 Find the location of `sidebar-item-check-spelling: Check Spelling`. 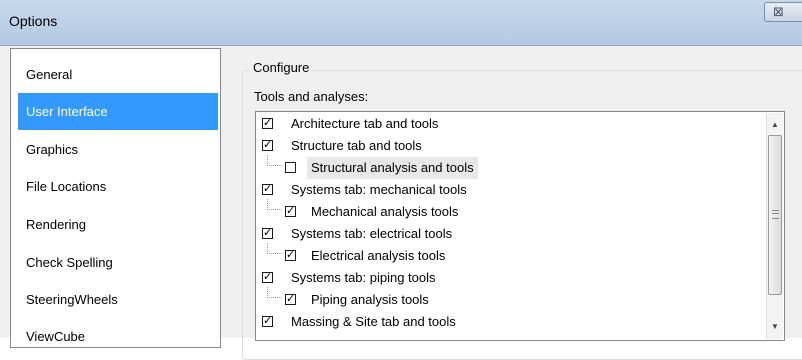

sidebar-item-check-spelling: Check Spelling is located at coordinates (118, 262).